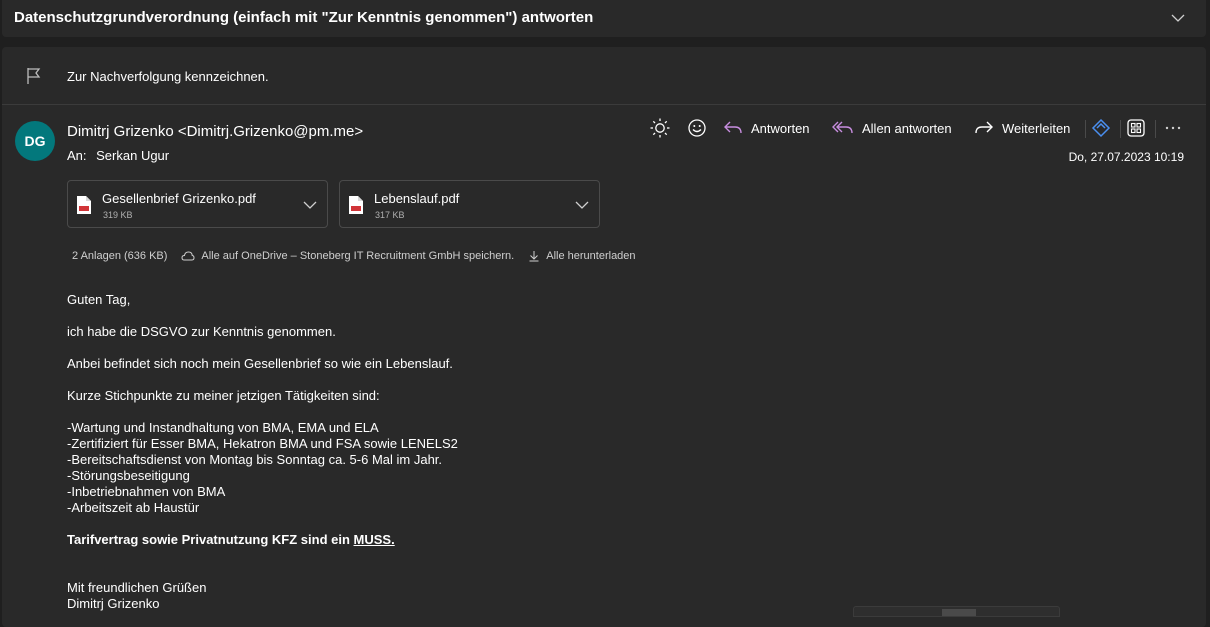  I want to click on reply-all-icon, so click(842, 127).